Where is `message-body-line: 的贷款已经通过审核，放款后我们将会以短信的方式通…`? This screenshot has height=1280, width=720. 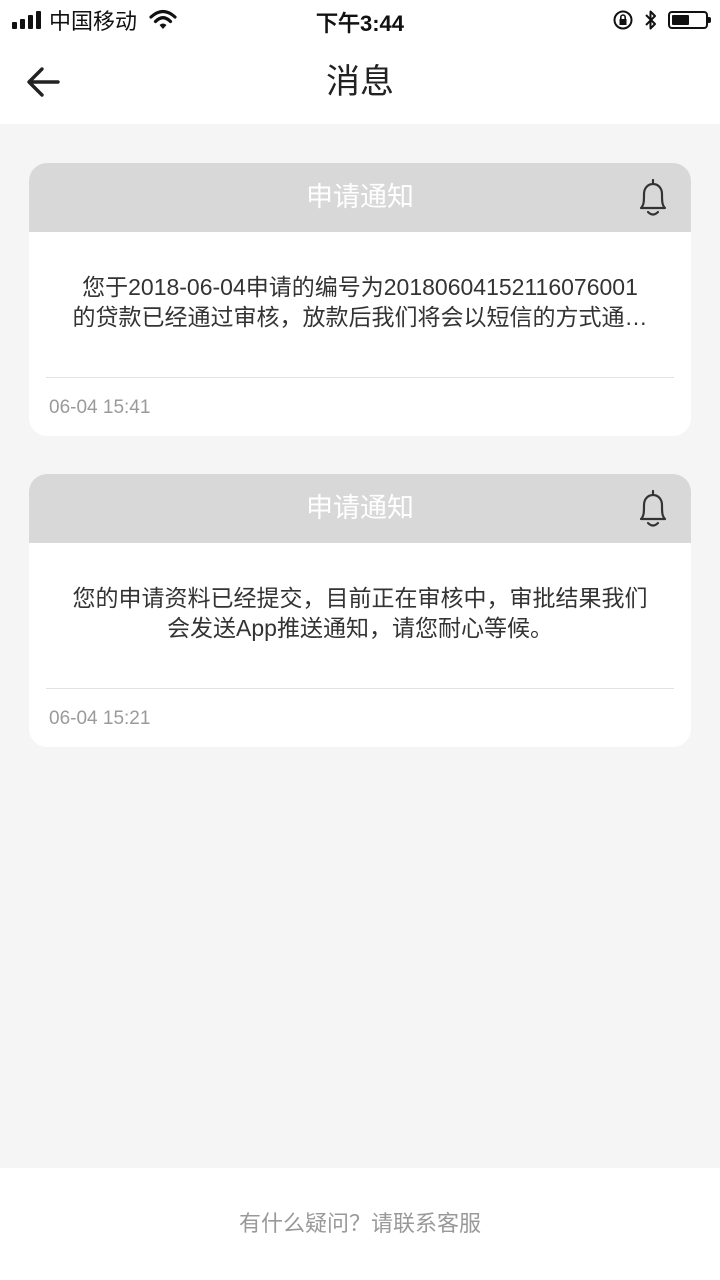 message-body-line: 的贷款已经通过审核，放款后我们将会以短信的方式通… is located at coordinates (360, 317).